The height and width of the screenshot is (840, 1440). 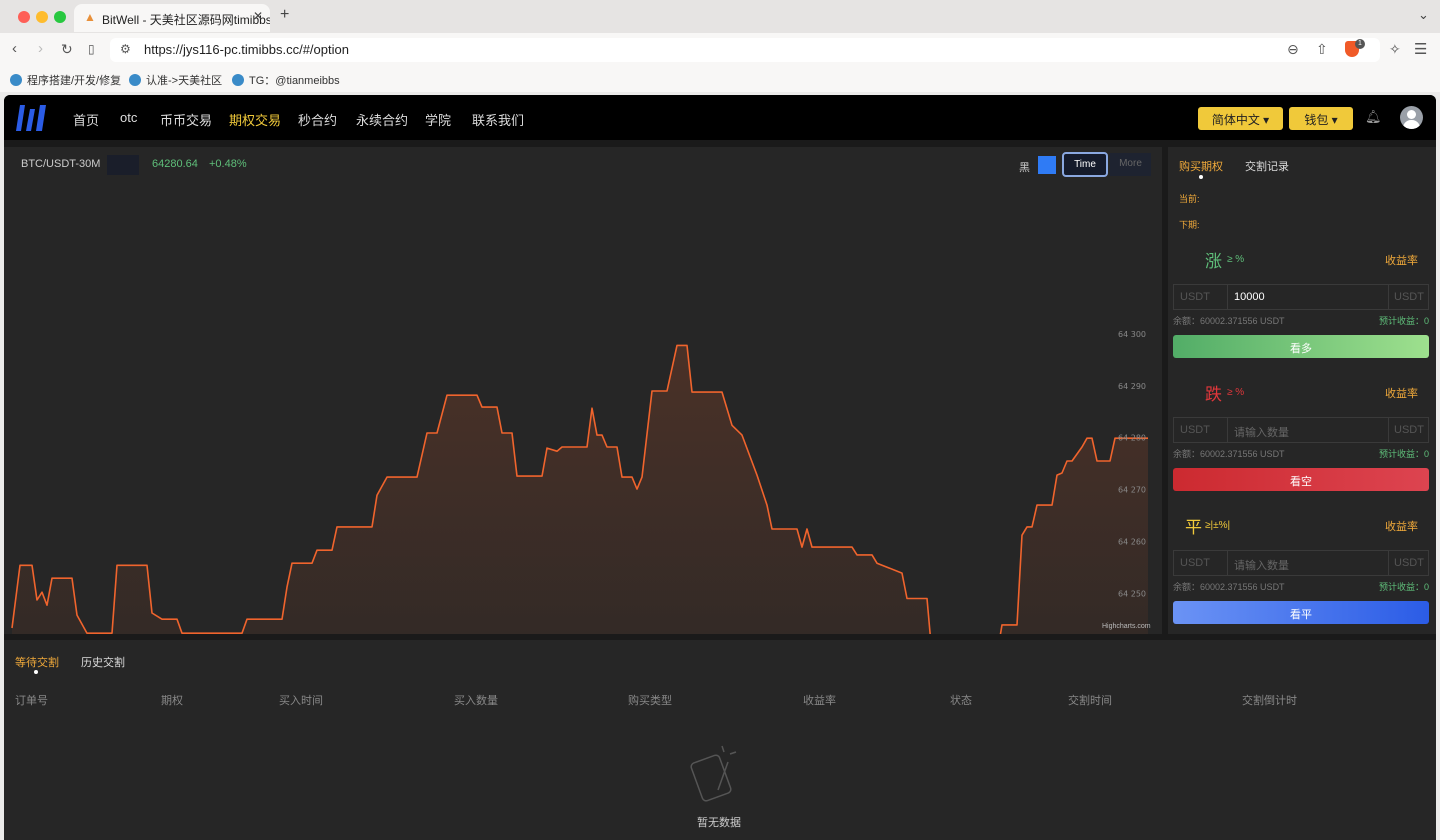 I want to click on nav-options: 期权交易, so click(x=255, y=119).